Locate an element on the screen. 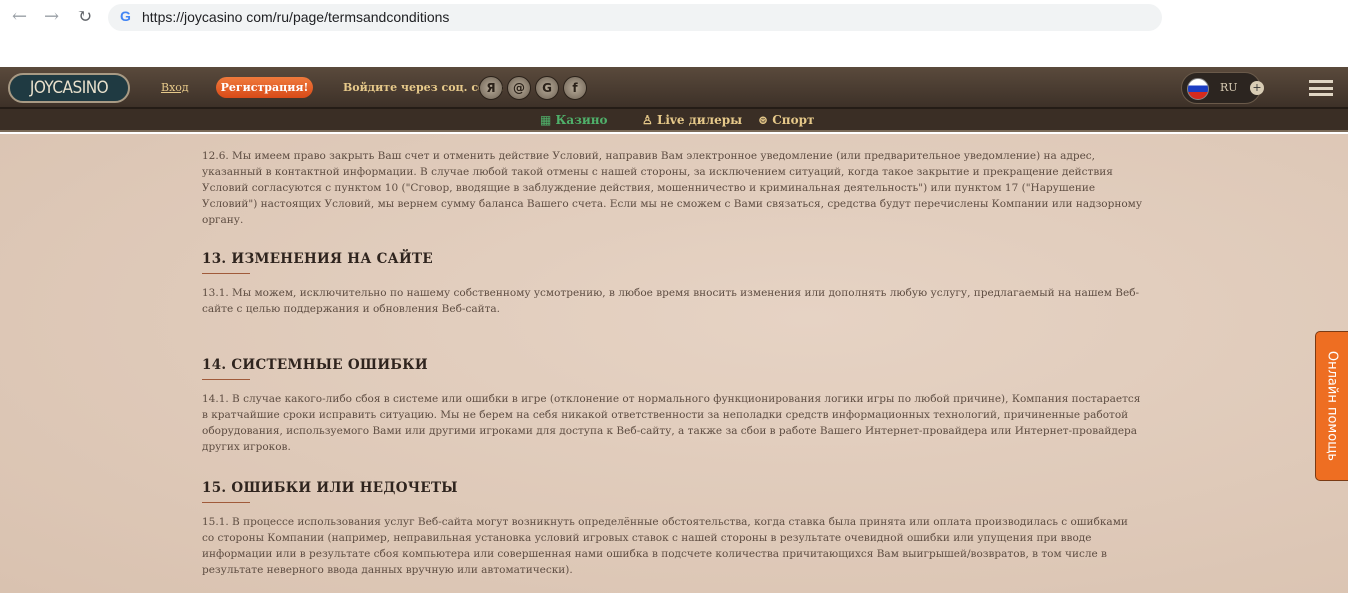  register-button: Регистрация! is located at coordinates (264, 87).